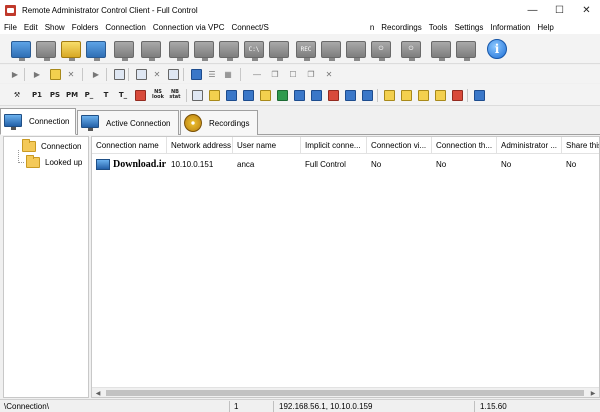 Image resolution: width=600 pixels, height=412 pixels. I want to click on menu-settings: Settings, so click(468, 27).